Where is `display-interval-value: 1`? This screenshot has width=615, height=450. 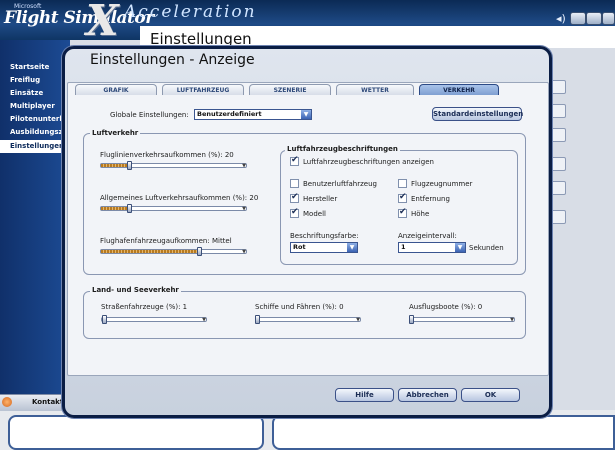 display-interval-value: 1 is located at coordinates (403, 247).